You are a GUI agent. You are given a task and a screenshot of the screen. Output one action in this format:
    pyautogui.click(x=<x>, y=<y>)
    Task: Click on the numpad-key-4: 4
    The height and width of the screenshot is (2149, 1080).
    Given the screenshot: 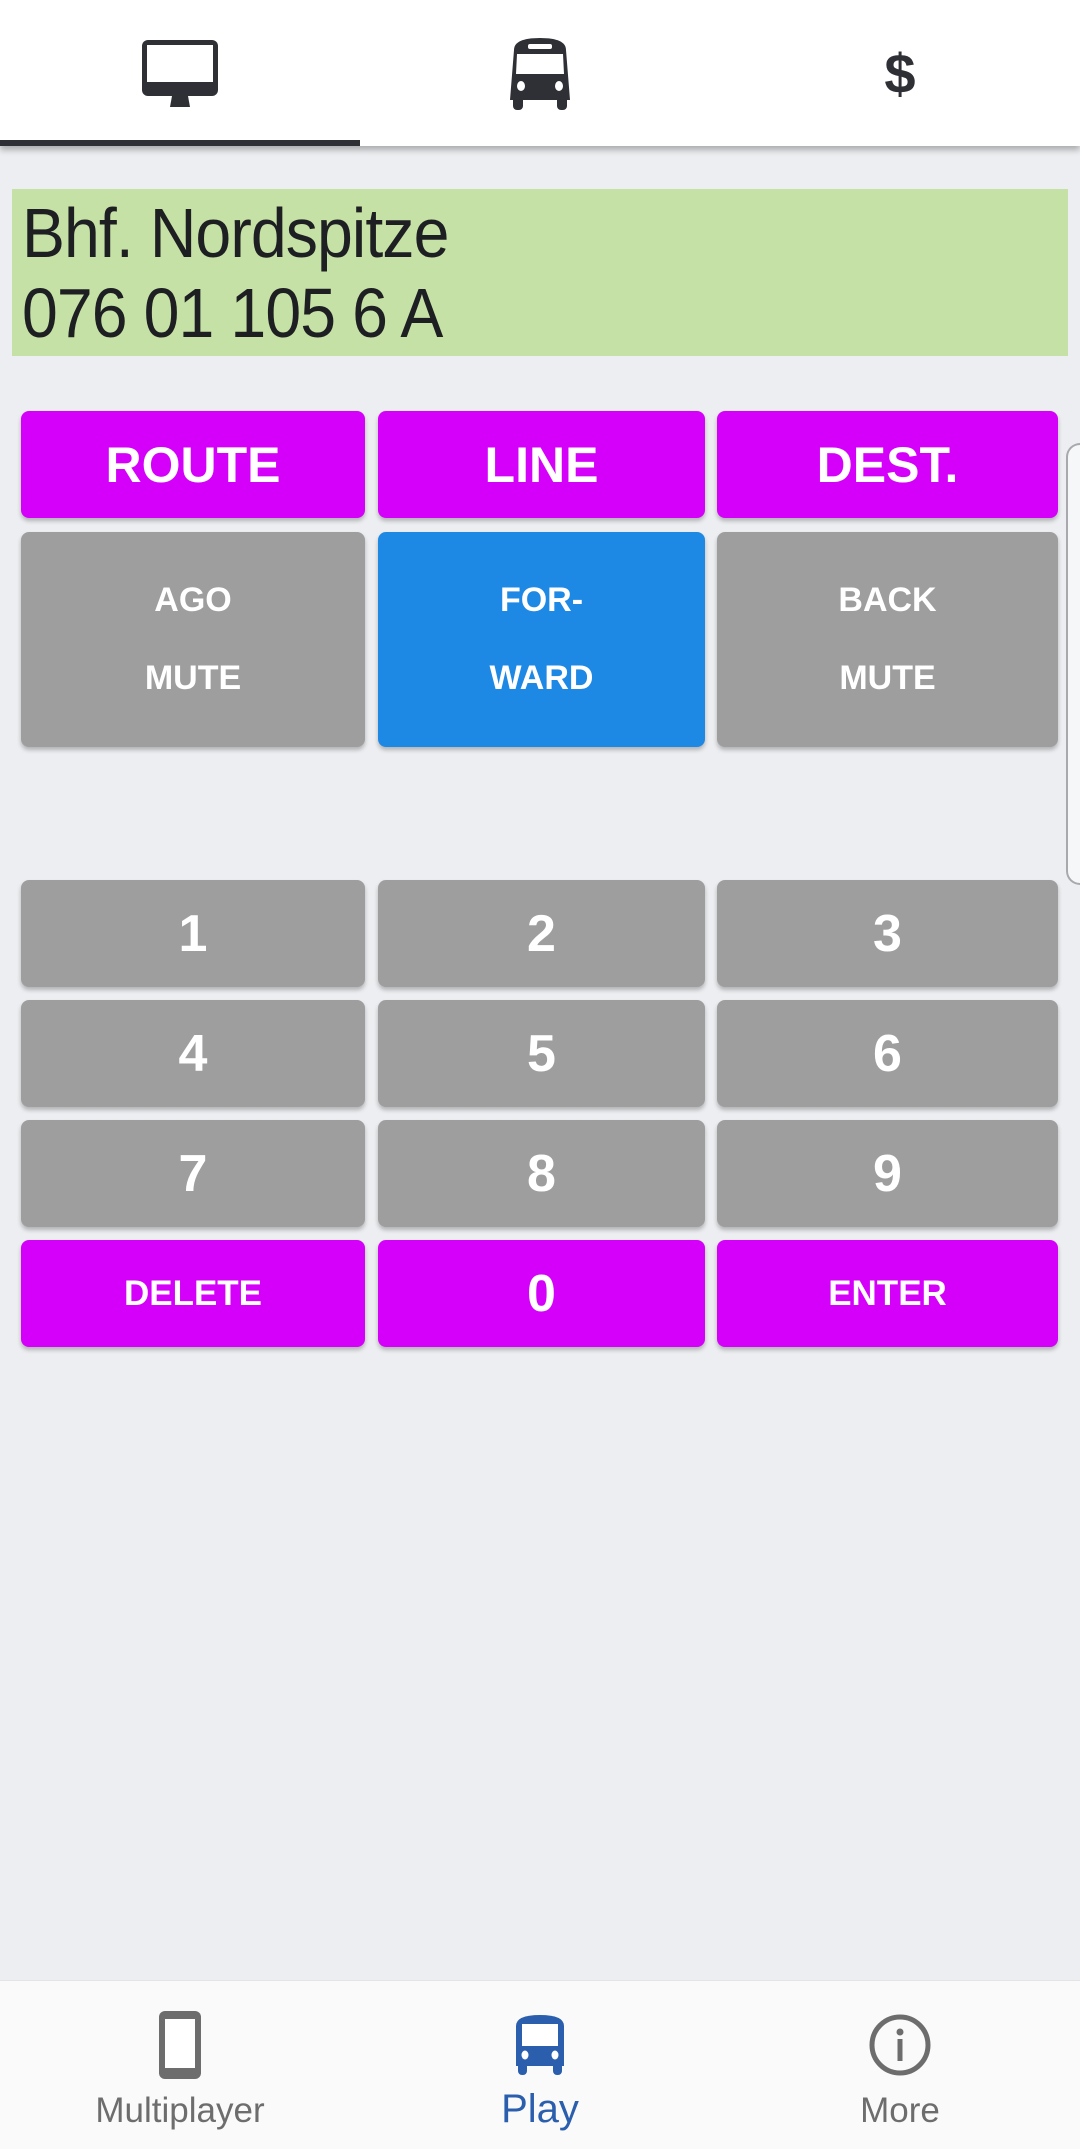 What is the action you would take?
    pyautogui.click(x=193, y=1053)
    